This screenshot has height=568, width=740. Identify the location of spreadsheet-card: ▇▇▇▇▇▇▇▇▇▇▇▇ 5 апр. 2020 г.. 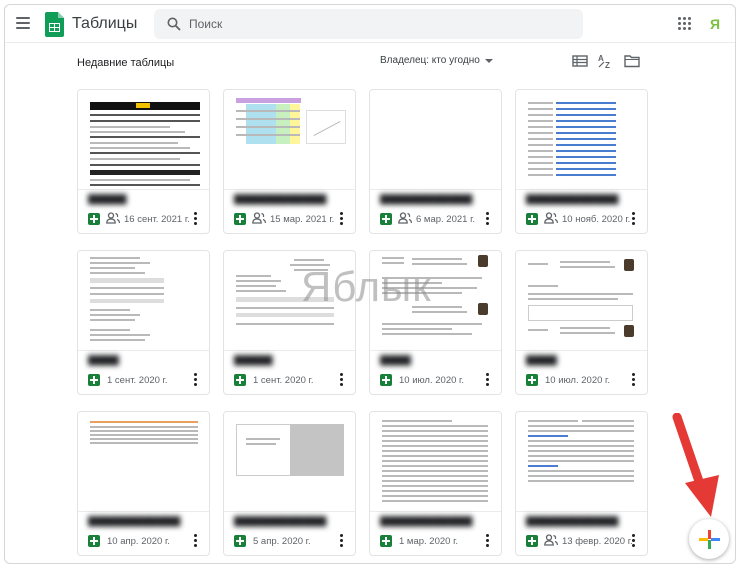
(289, 483).